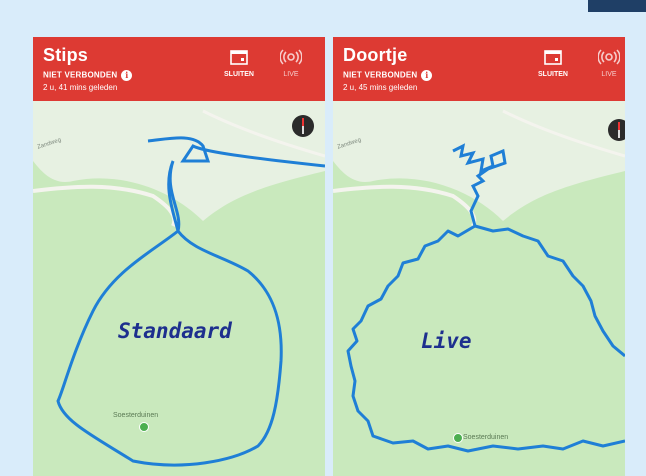  Describe the element at coordinates (66, 55) in the screenshot. I see `device-title: Stips` at that location.